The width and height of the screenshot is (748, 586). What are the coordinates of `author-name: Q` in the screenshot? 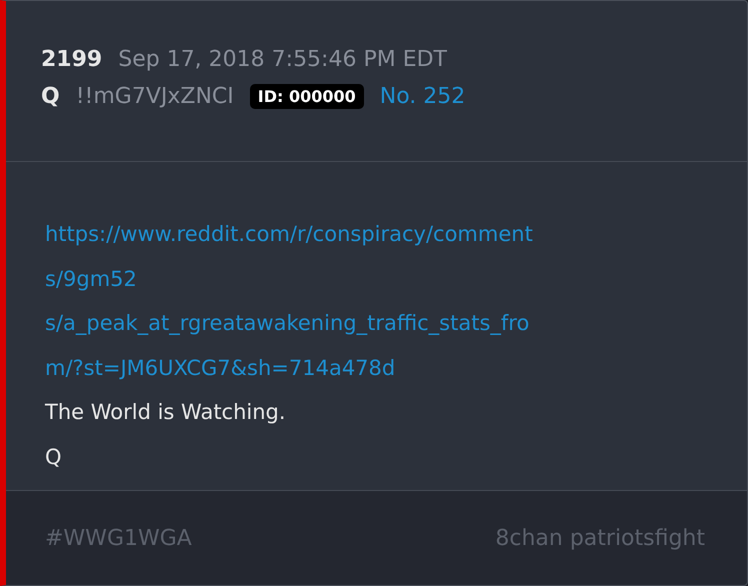 It's located at (50, 96).